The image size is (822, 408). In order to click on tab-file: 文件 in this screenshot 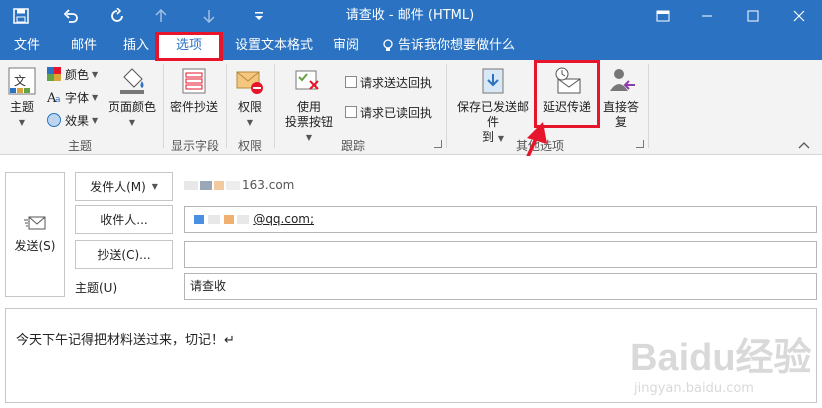, I will do `click(27, 46)`.